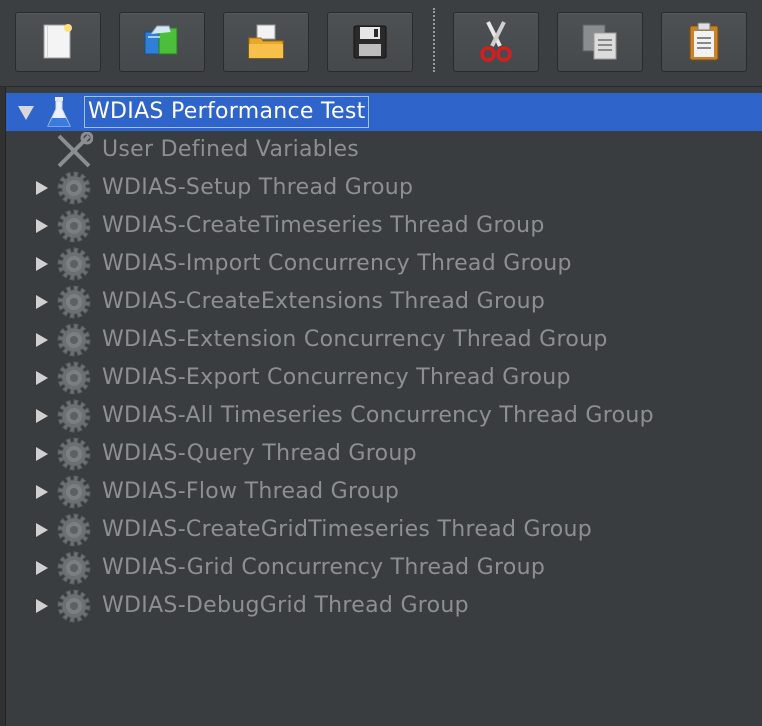  Describe the element at coordinates (26, 113) in the screenshot. I see `collapse-arrow-icon` at that location.